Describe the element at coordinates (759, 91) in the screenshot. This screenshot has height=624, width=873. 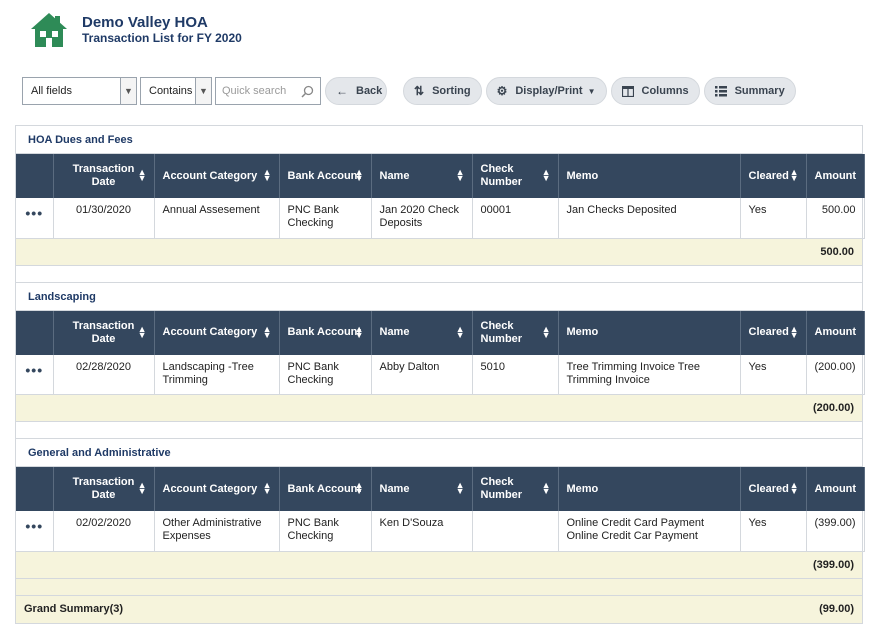
I see `summary-label: Summary` at that location.